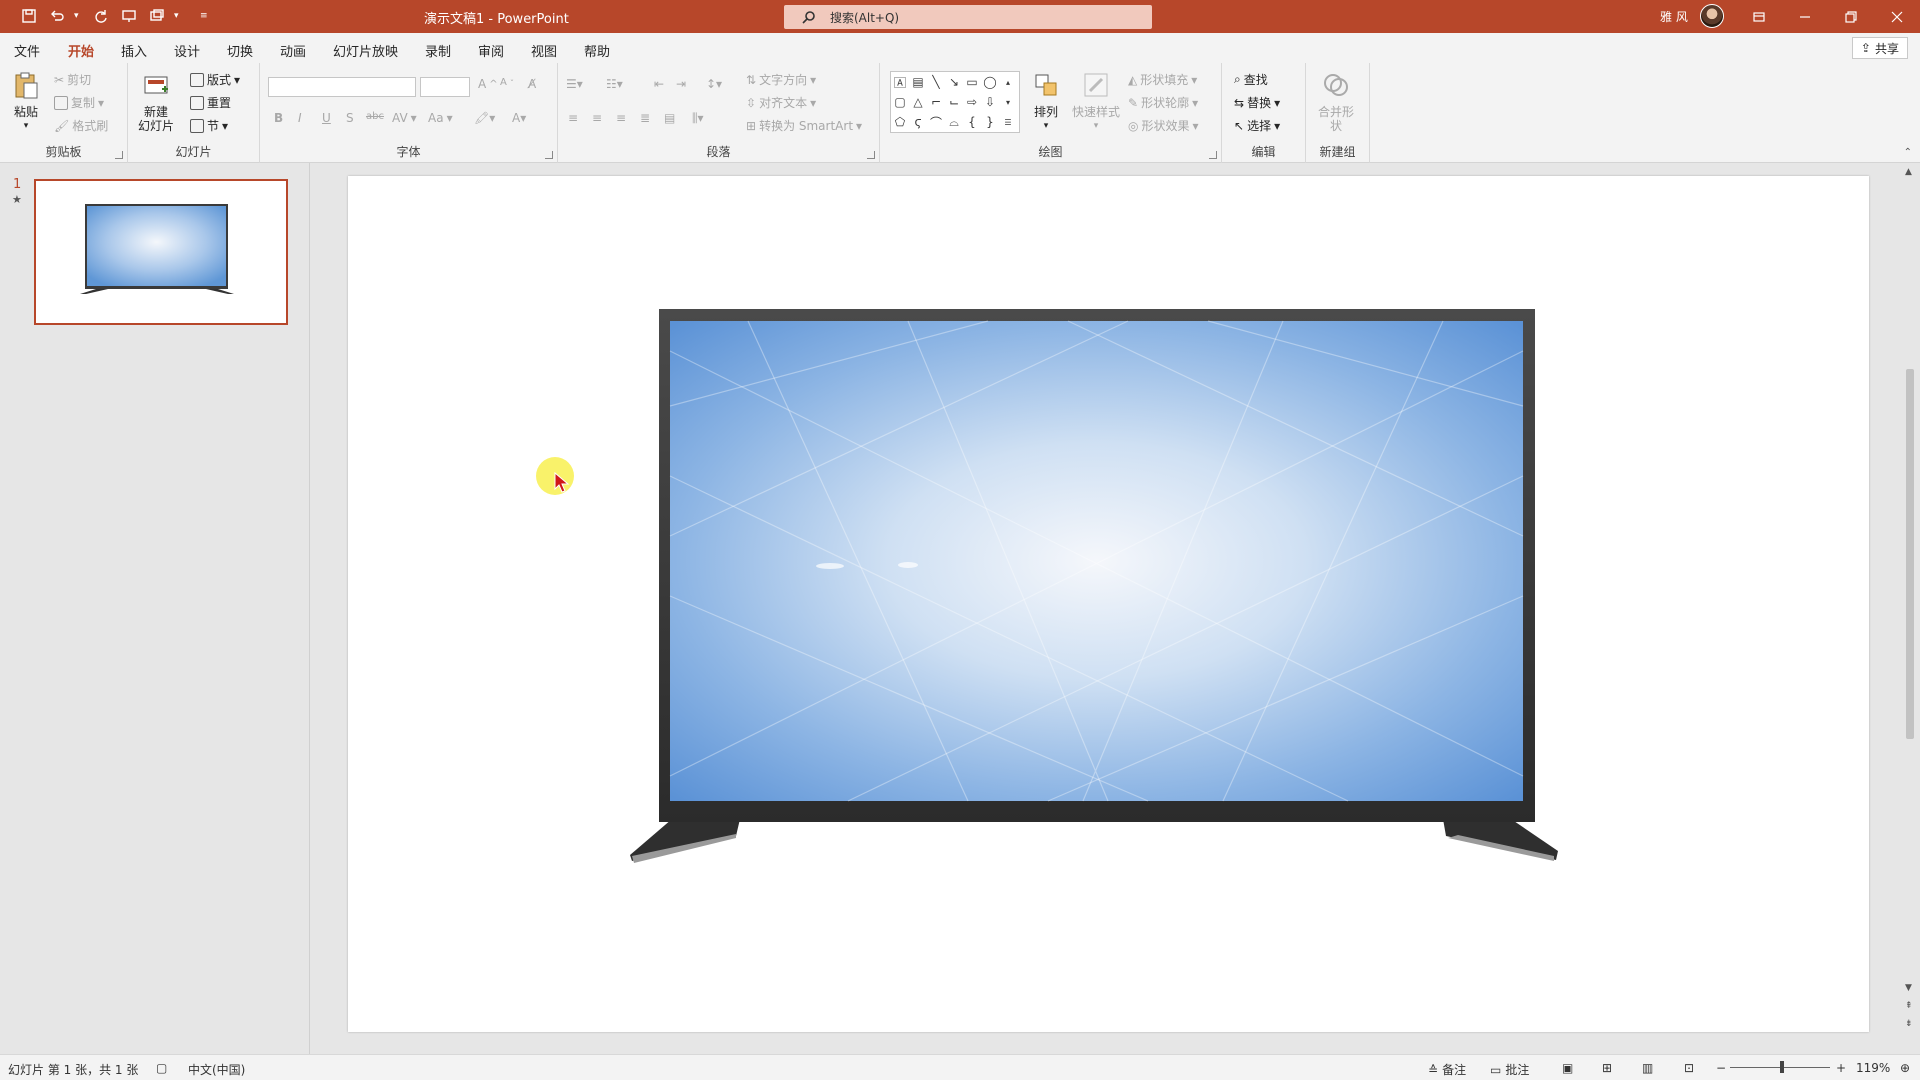  I want to click on gallery-up-icon: ▴, so click(1008, 82).